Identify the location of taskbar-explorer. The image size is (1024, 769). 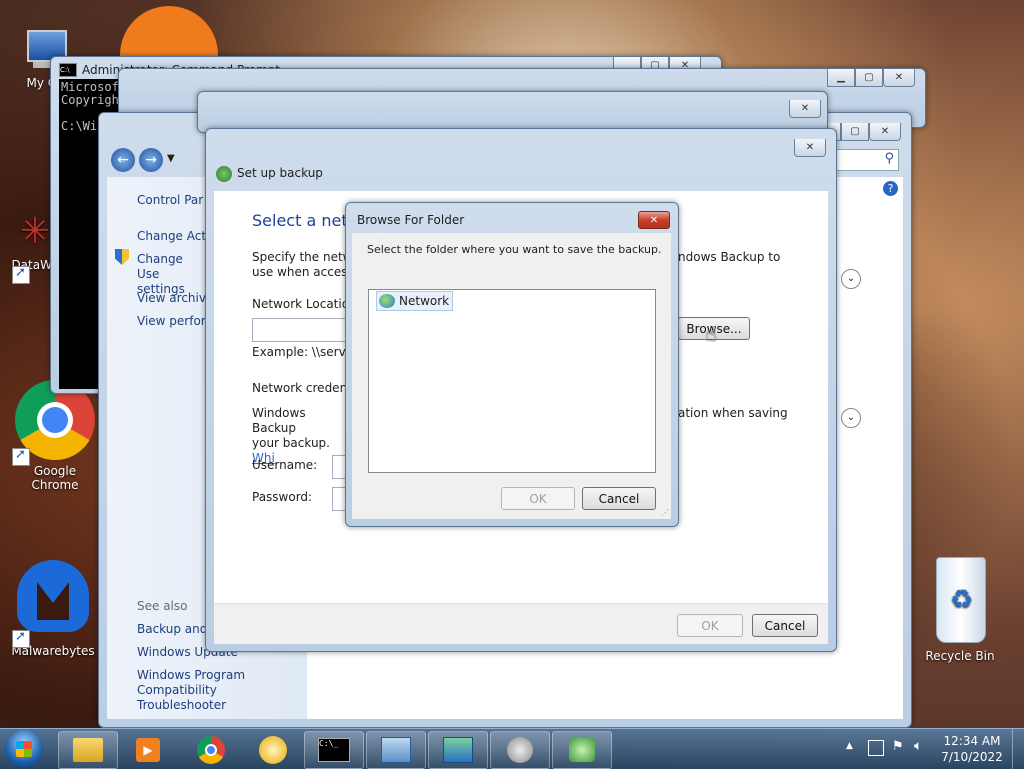
(88, 750).